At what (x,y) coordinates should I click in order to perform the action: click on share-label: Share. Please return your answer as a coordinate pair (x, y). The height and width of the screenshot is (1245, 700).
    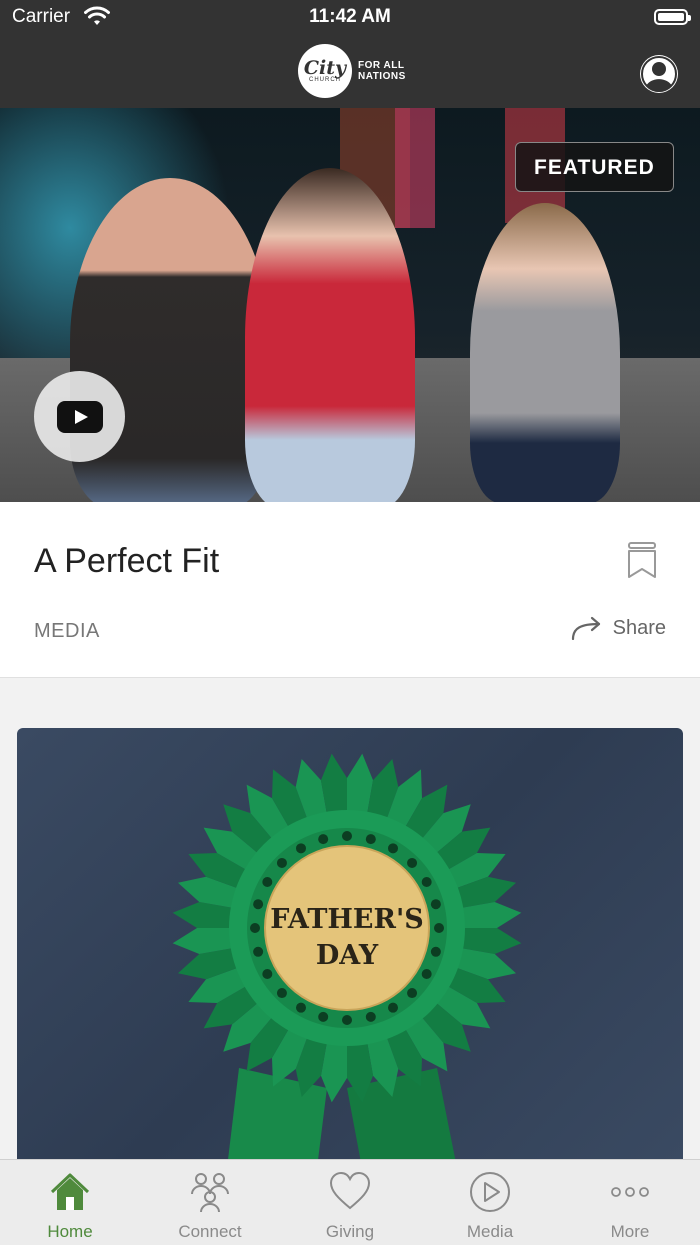
    Looking at the image, I should click on (639, 627).